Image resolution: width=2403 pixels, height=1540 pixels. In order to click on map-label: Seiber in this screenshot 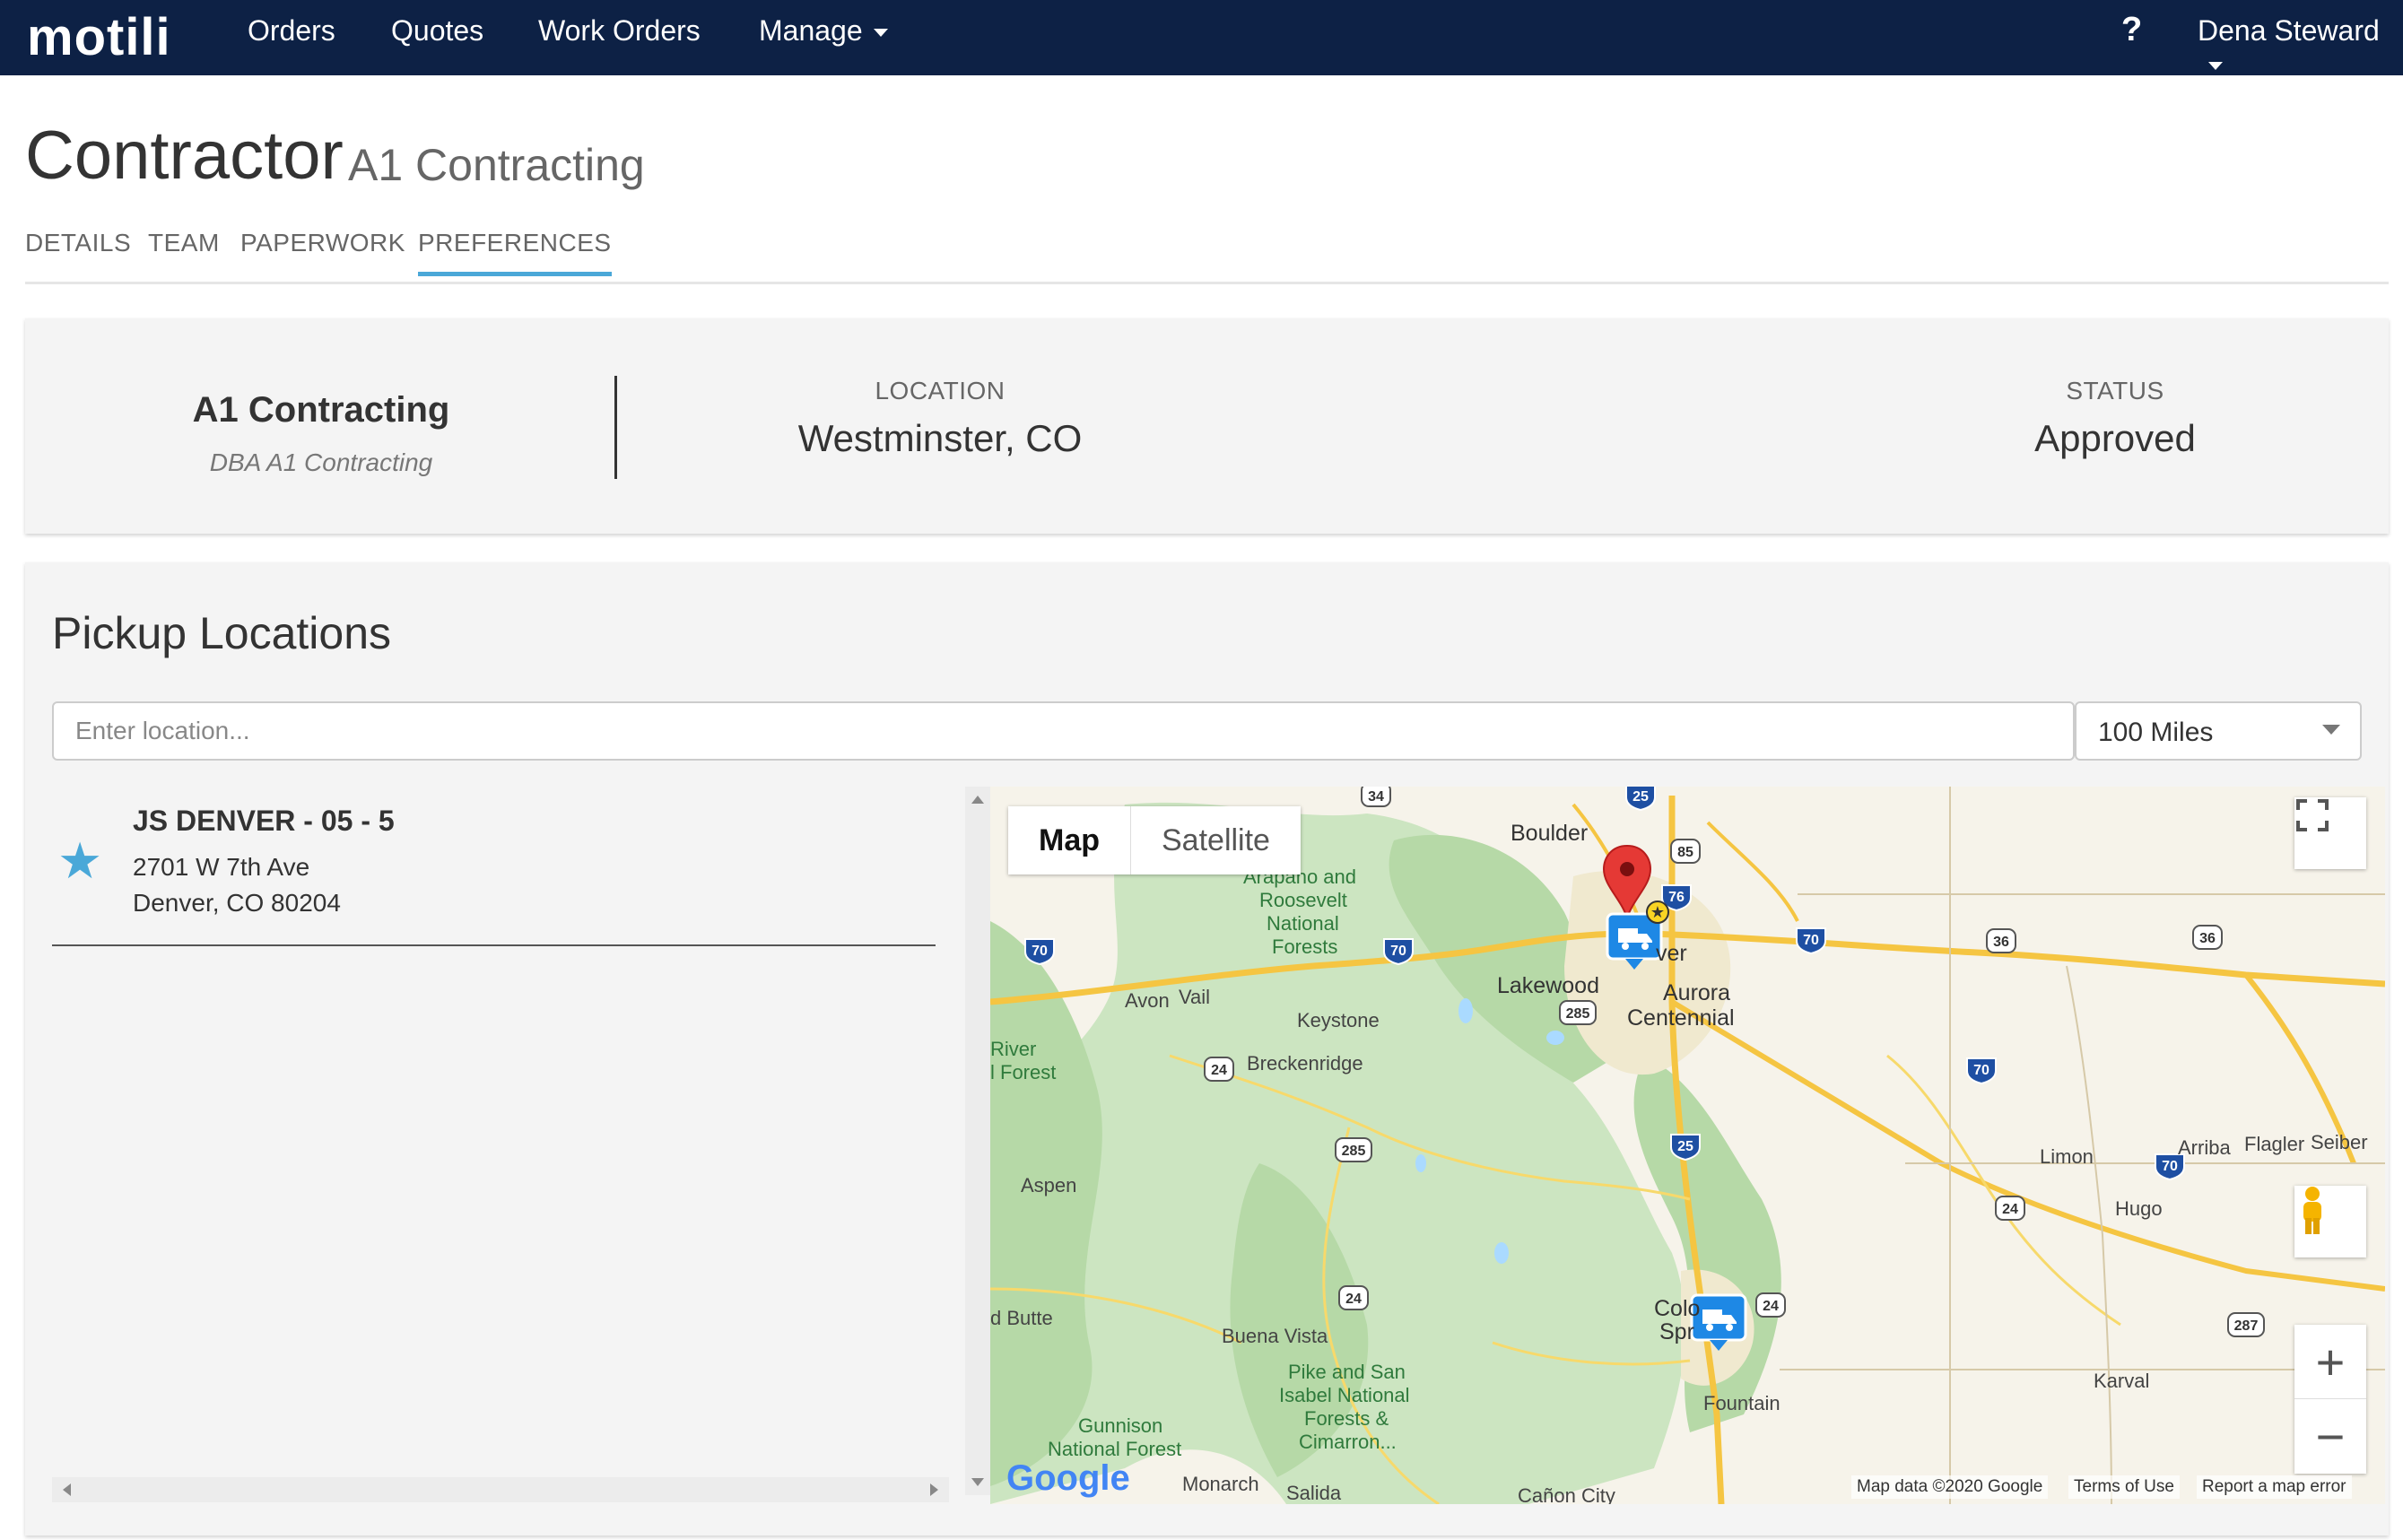, I will do `click(2339, 1142)`.